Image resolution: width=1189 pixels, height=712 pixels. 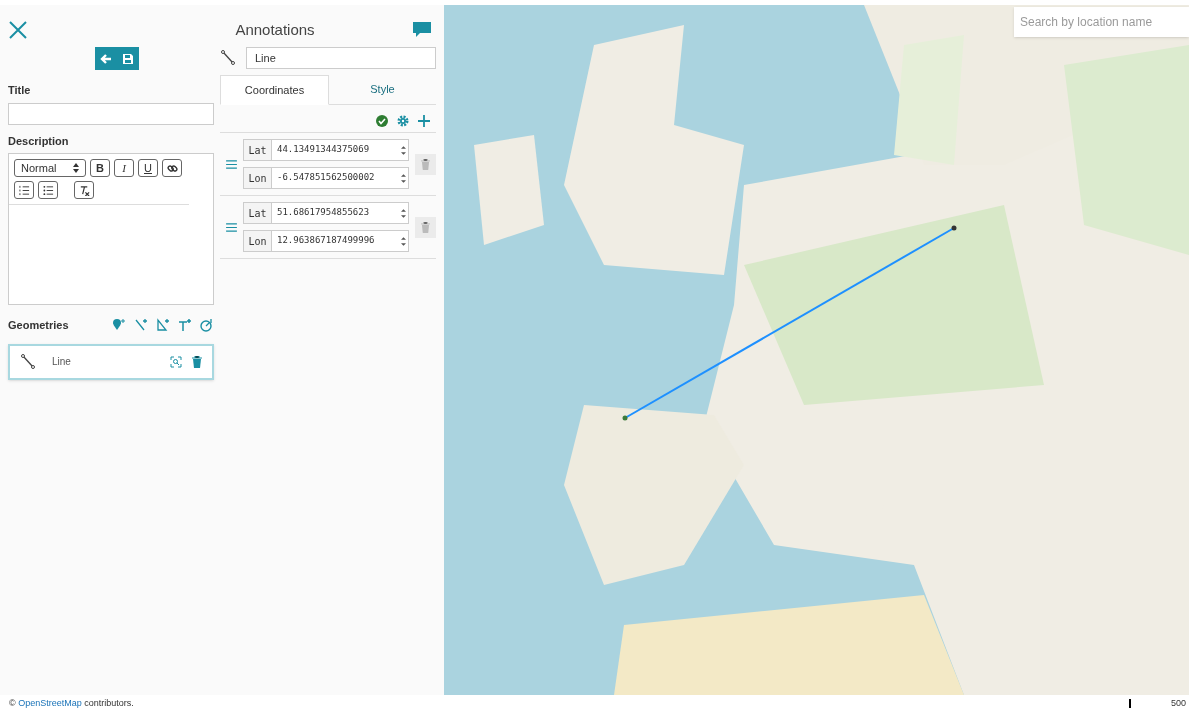 What do you see at coordinates (424, 121) in the screenshot?
I see `add-icon` at bounding box center [424, 121].